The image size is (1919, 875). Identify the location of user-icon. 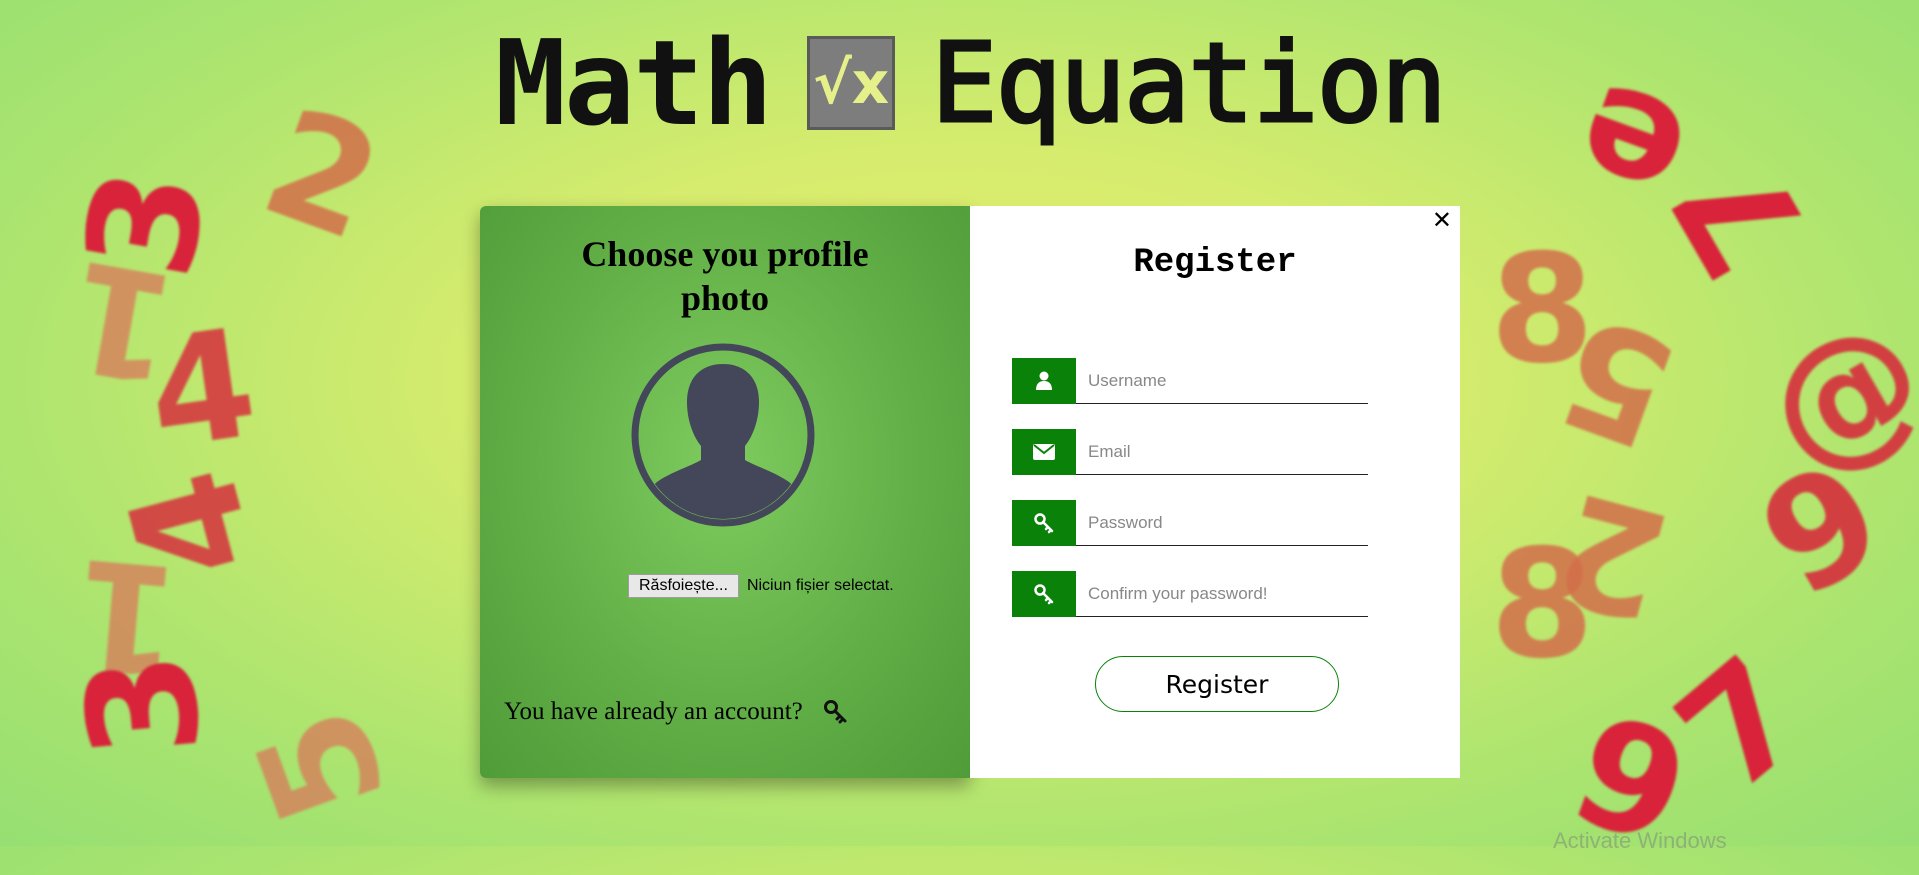
(1044, 381).